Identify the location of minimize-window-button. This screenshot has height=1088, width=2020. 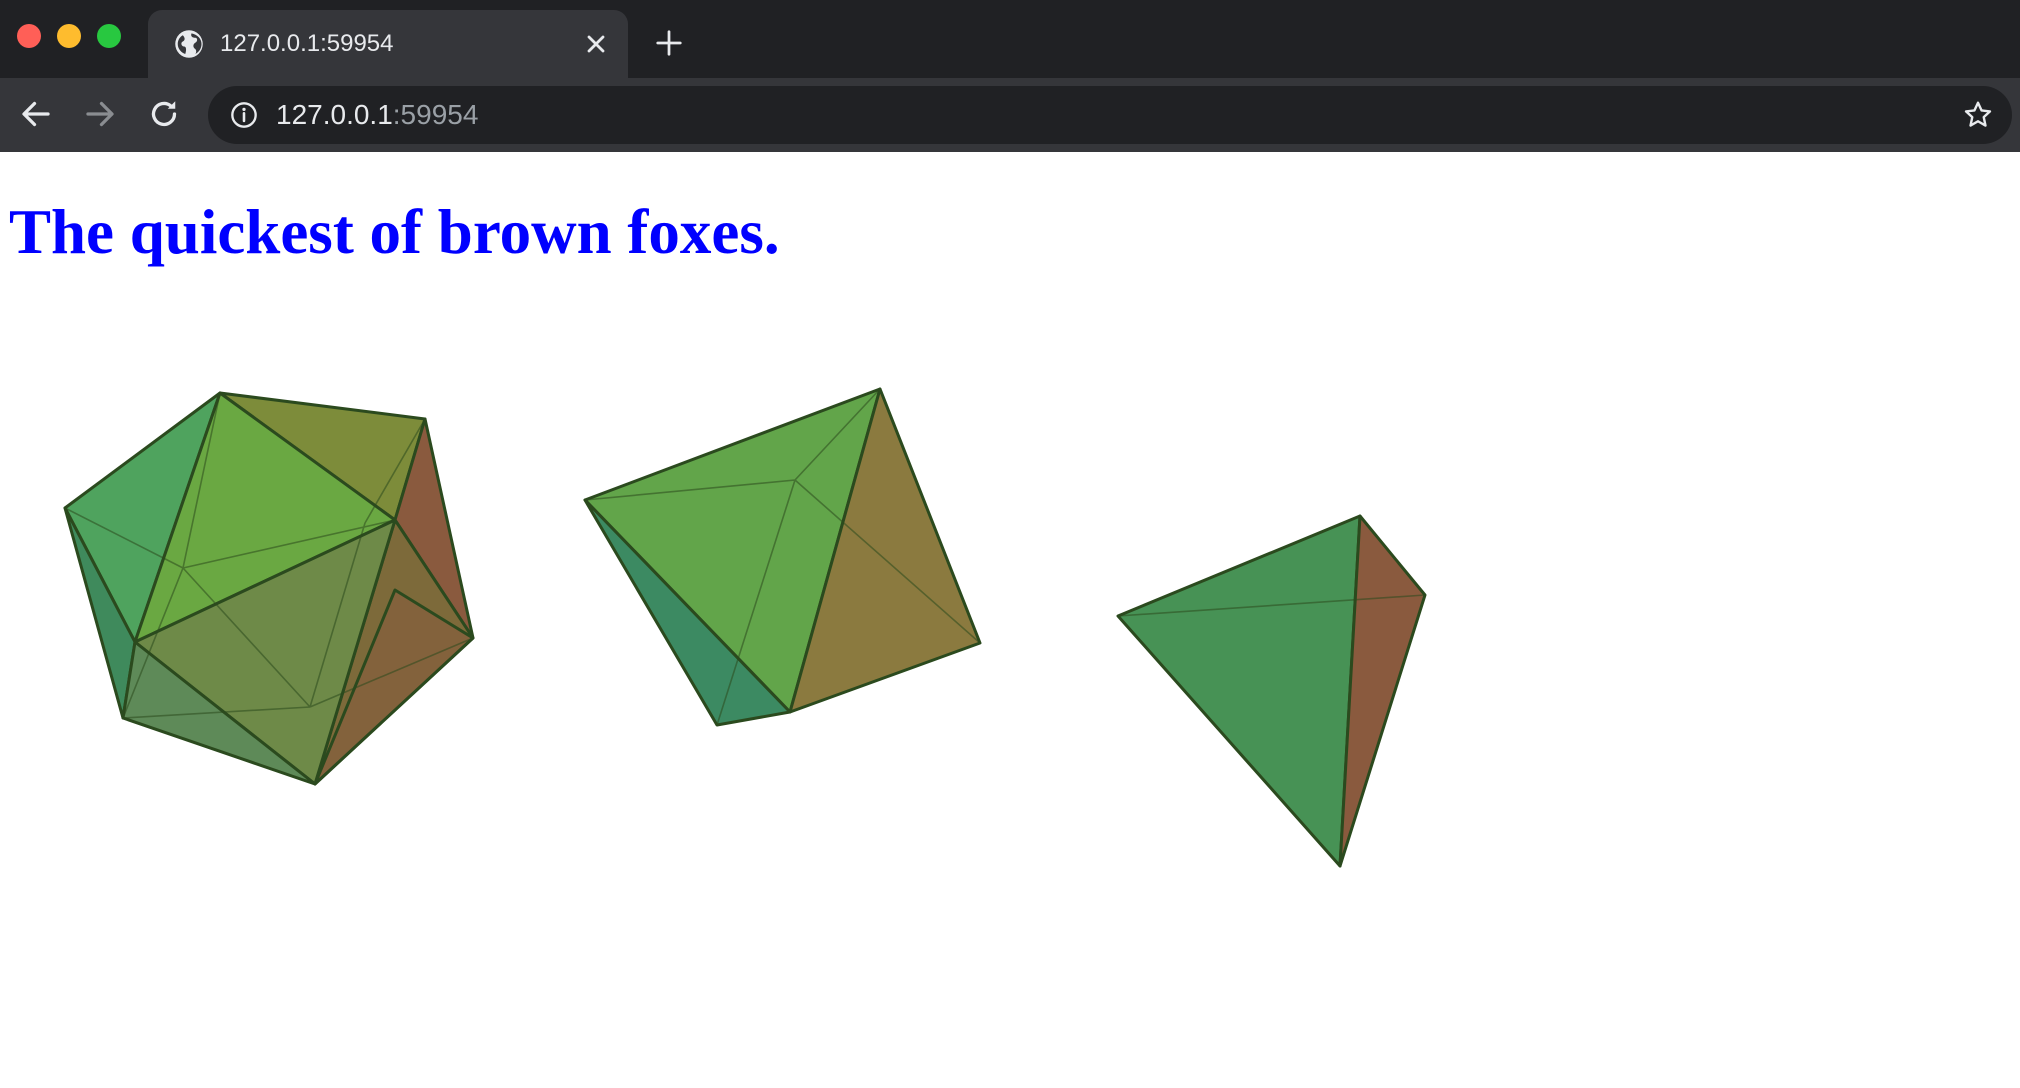
(69, 36).